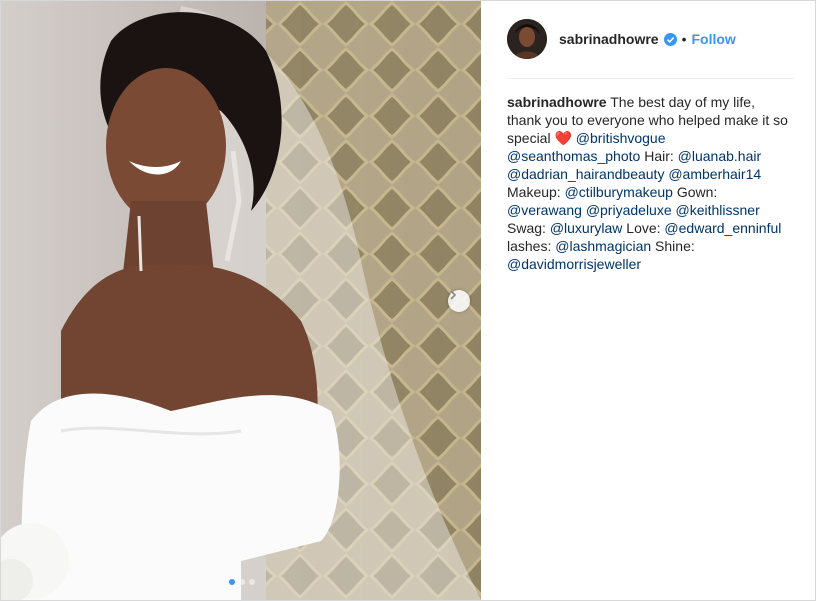 Image resolution: width=816 pixels, height=601 pixels. What do you see at coordinates (621, 138) in the screenshot?
I see `mention-link: @britishvogue` at bounding box center [621, 138].